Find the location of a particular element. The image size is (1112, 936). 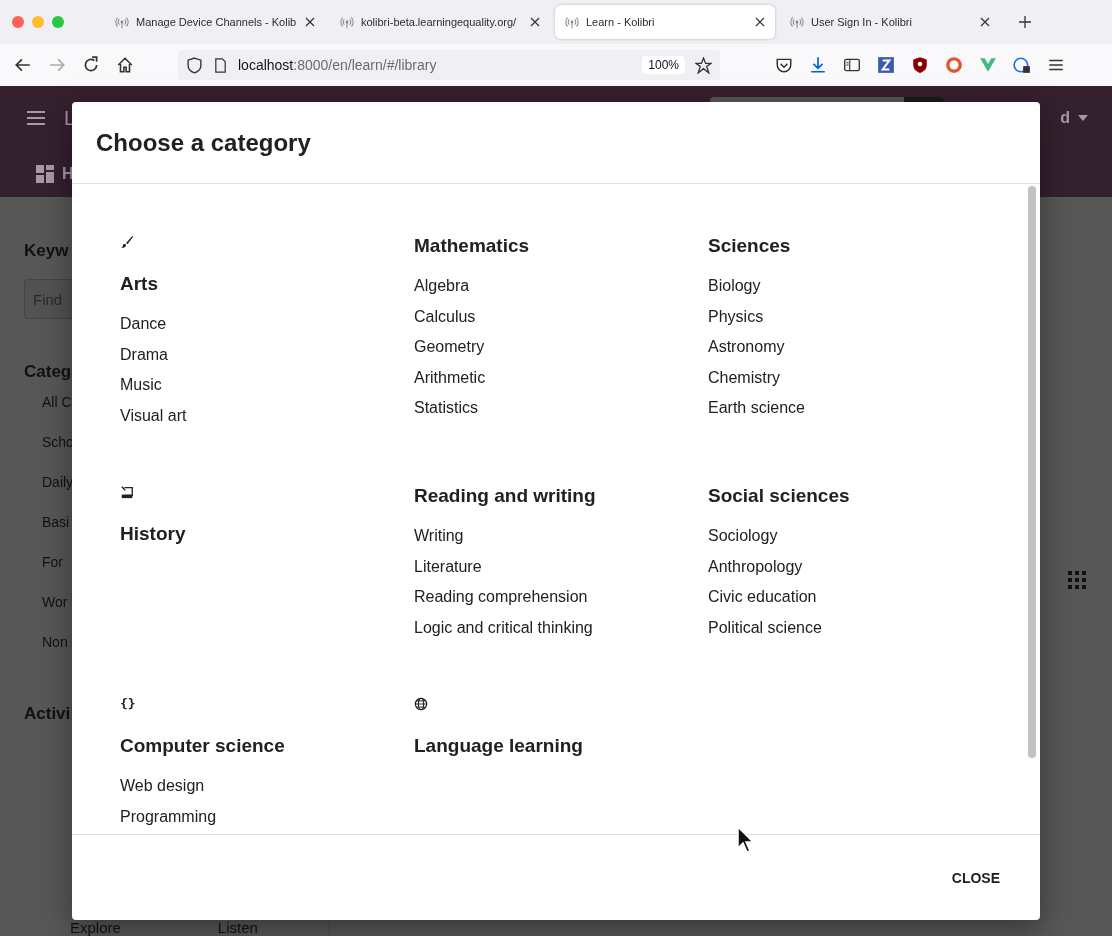

subcategory-link: Statistics is located at coordinates (446, 408).